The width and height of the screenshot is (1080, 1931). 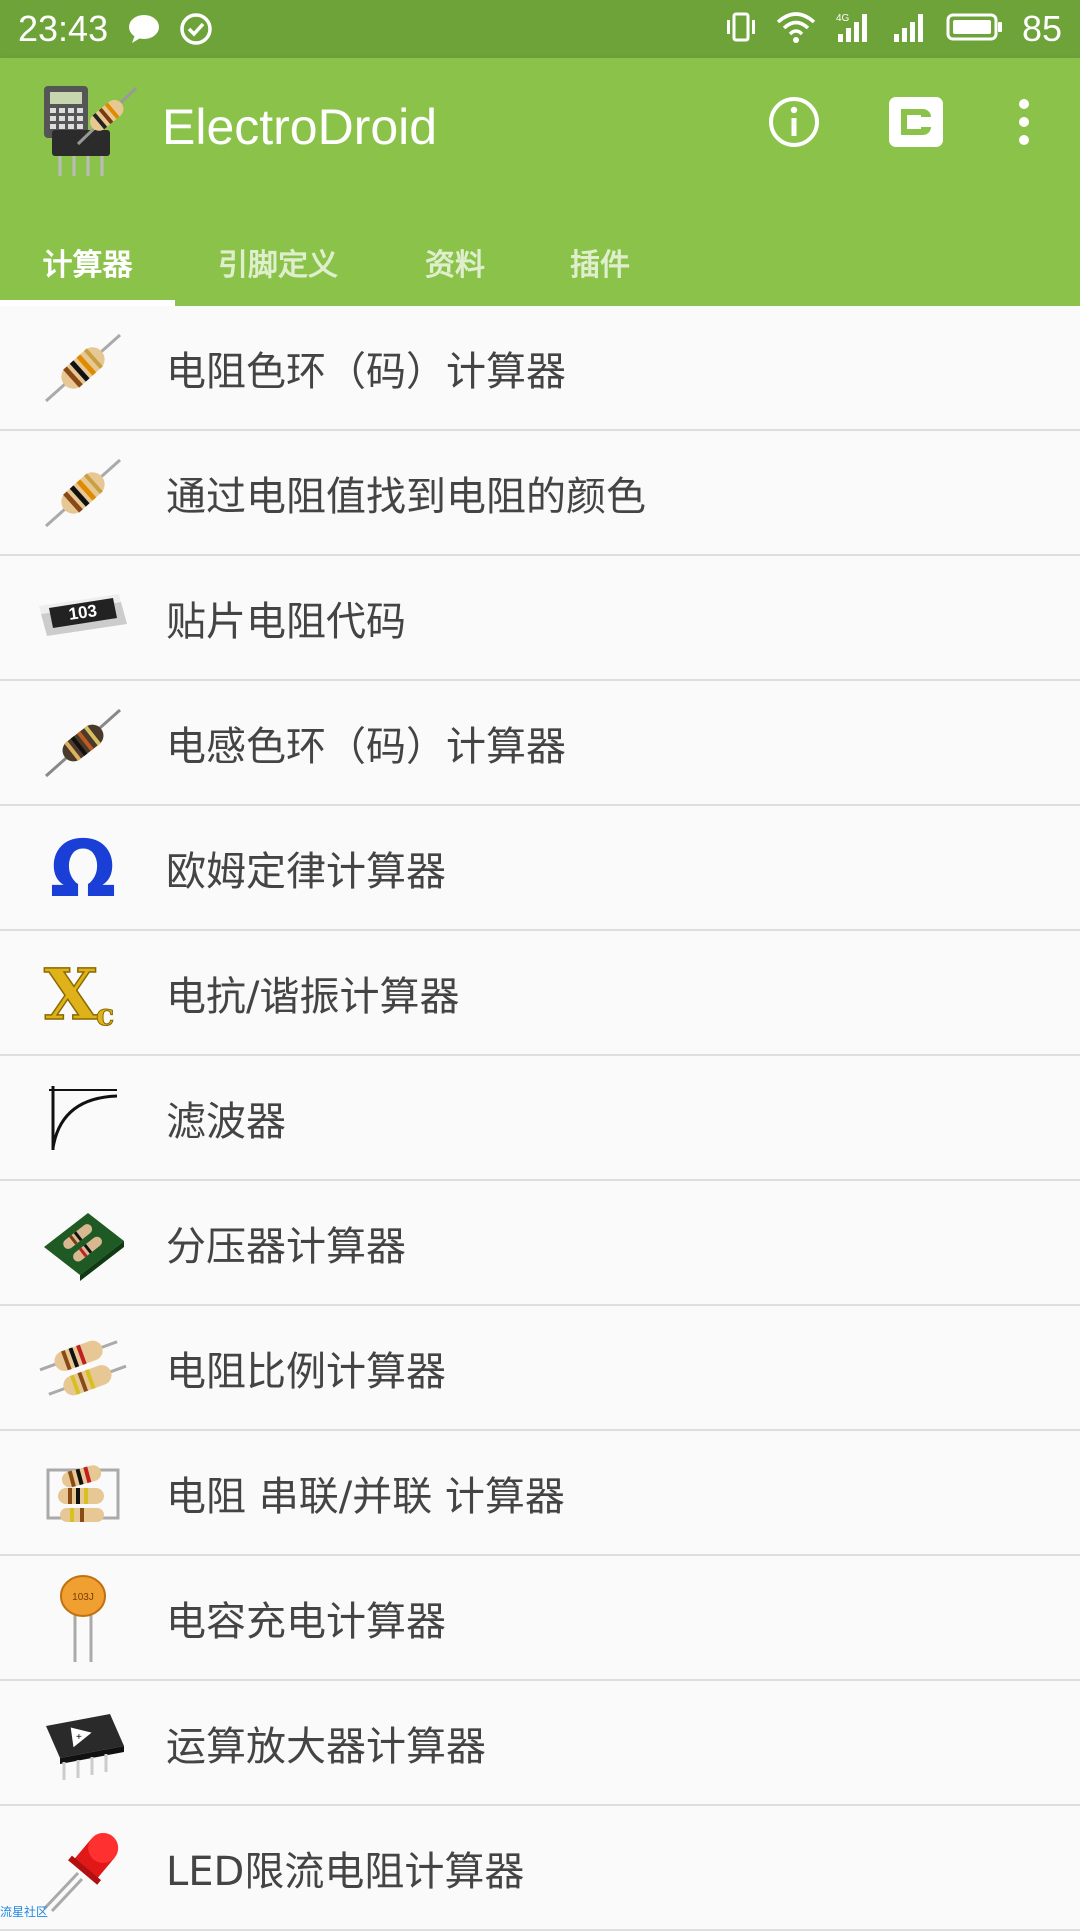 What do you see at coordinates (83, 1117) in the screenshot?
I see `filter-curve-icon` at bounding box center [83, 1117].